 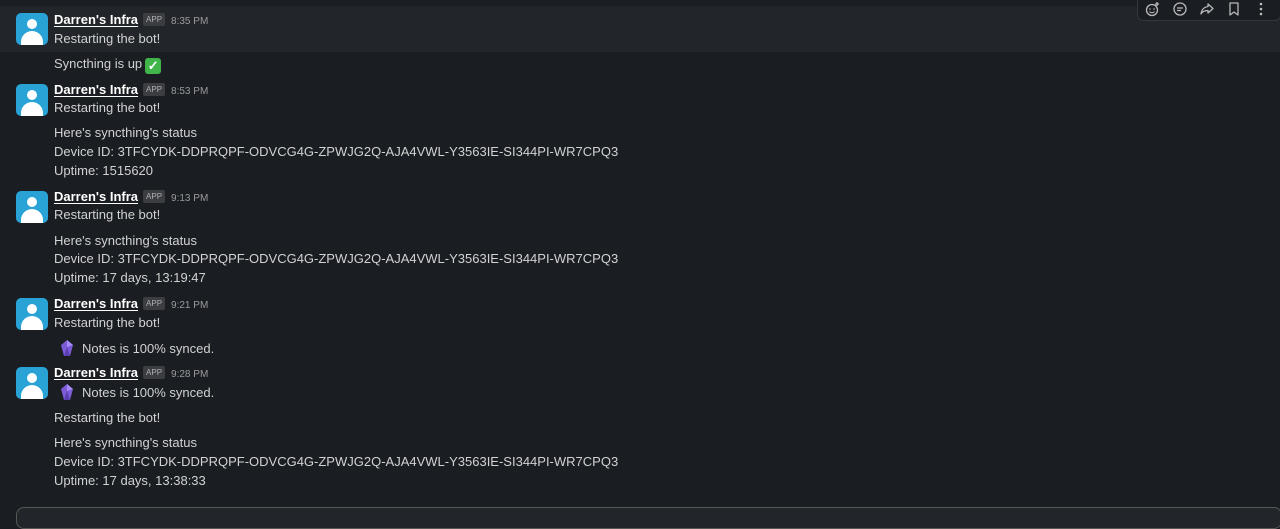 I want to click on message-text: Uptime: 17 days, 13:19:47, so click(x=130, y=277).